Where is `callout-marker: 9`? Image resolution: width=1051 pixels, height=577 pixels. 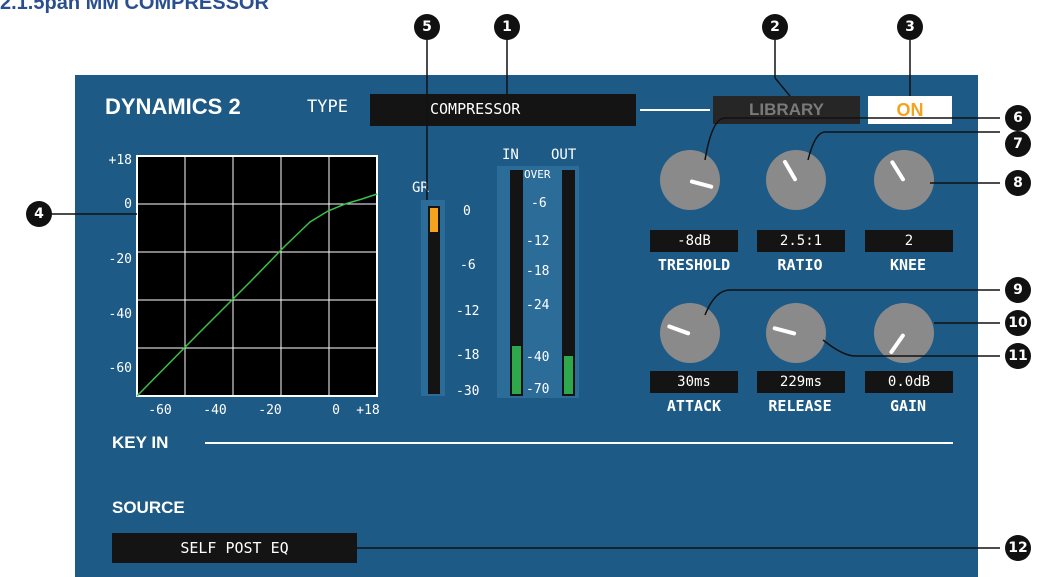 callout-marker: 9 is located at coordinates (1018, 290).